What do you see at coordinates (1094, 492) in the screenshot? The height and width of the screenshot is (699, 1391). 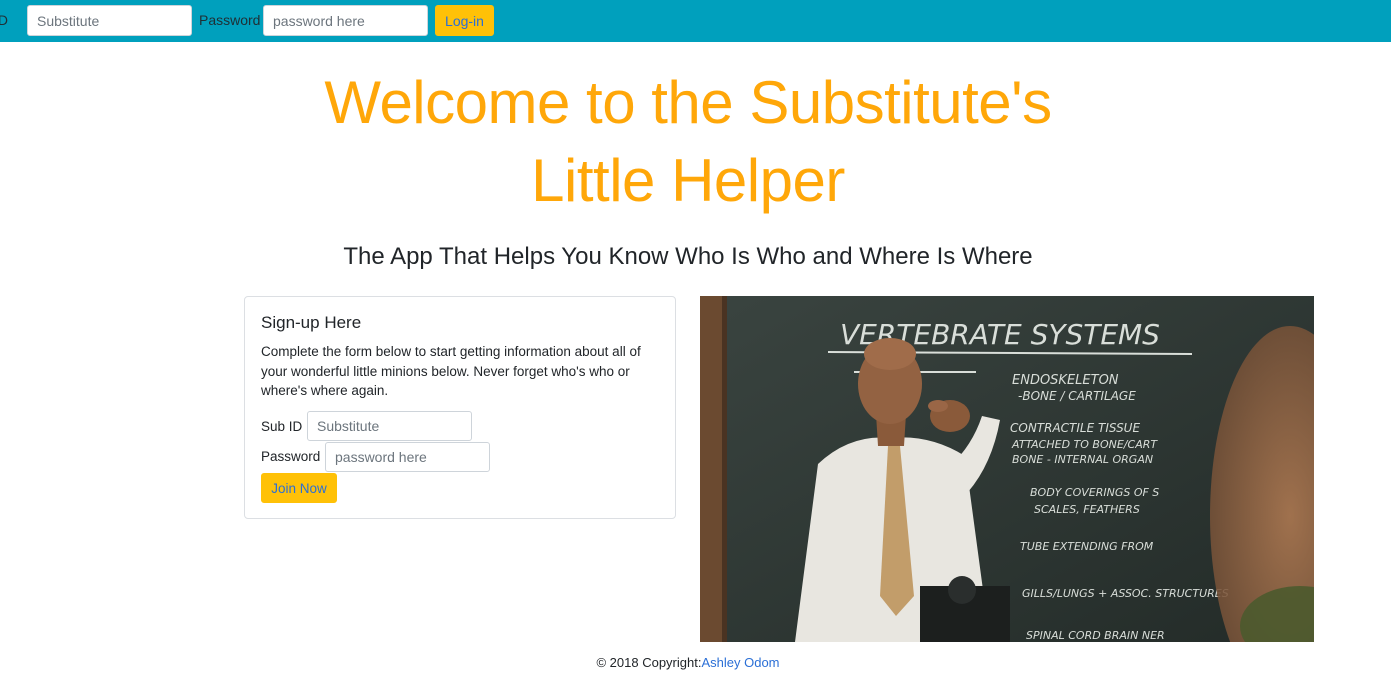 I see `chalkboard-line: BODY COVERINGS OF S` at bounding box center [1094, 492].